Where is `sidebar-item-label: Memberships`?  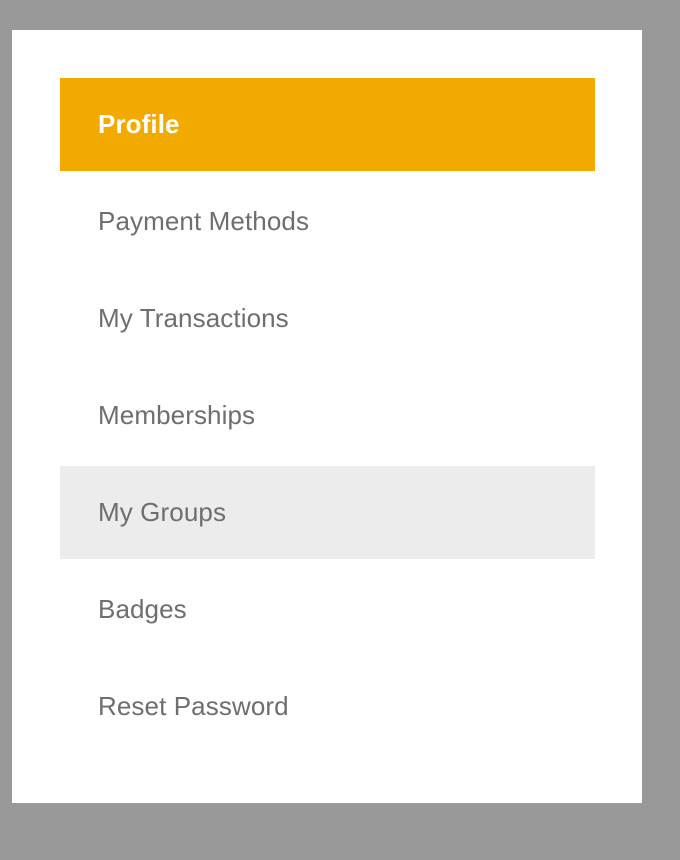
sidebar-item-label: Memberships is located at coordinates (177, 415).